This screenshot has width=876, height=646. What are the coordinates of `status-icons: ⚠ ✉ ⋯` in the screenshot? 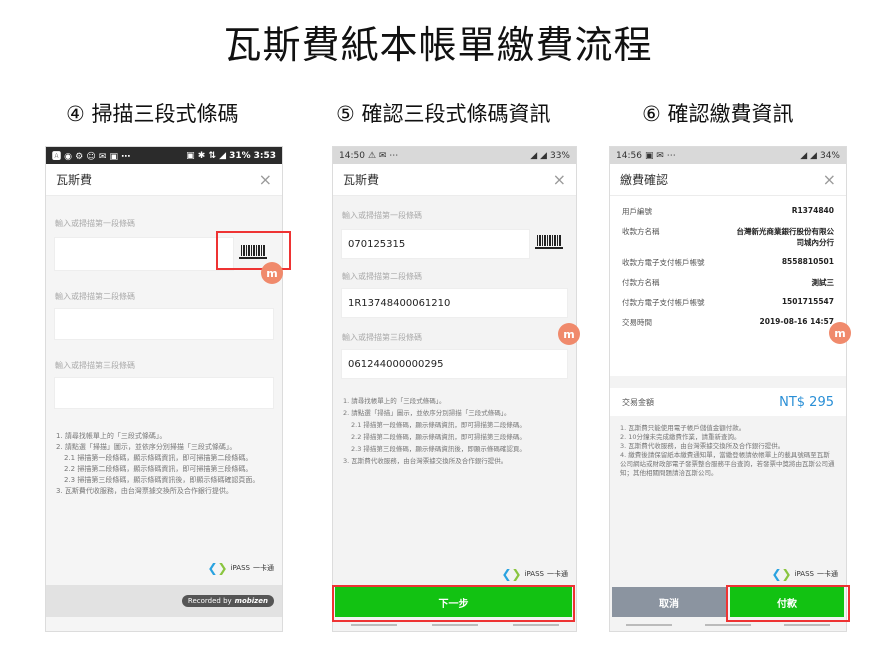 It's located at (383, 155).